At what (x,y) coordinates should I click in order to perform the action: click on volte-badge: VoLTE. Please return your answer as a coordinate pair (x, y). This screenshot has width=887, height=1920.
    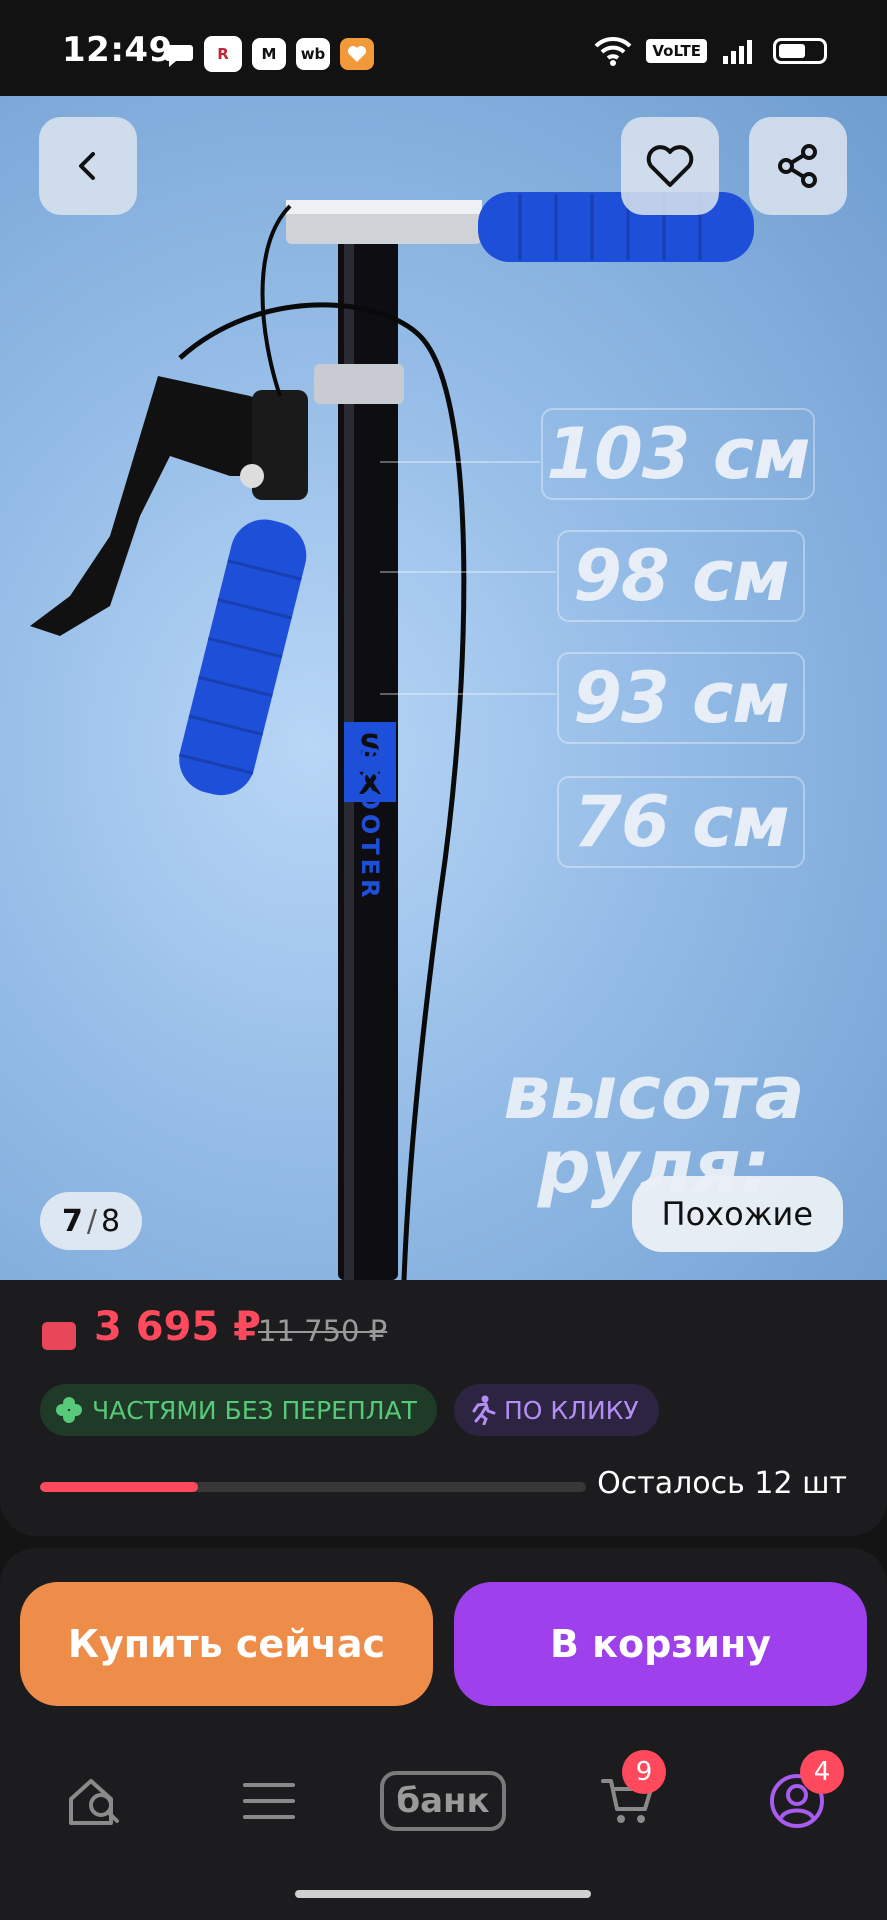
    Looking at the image, I should click on (676, 51).